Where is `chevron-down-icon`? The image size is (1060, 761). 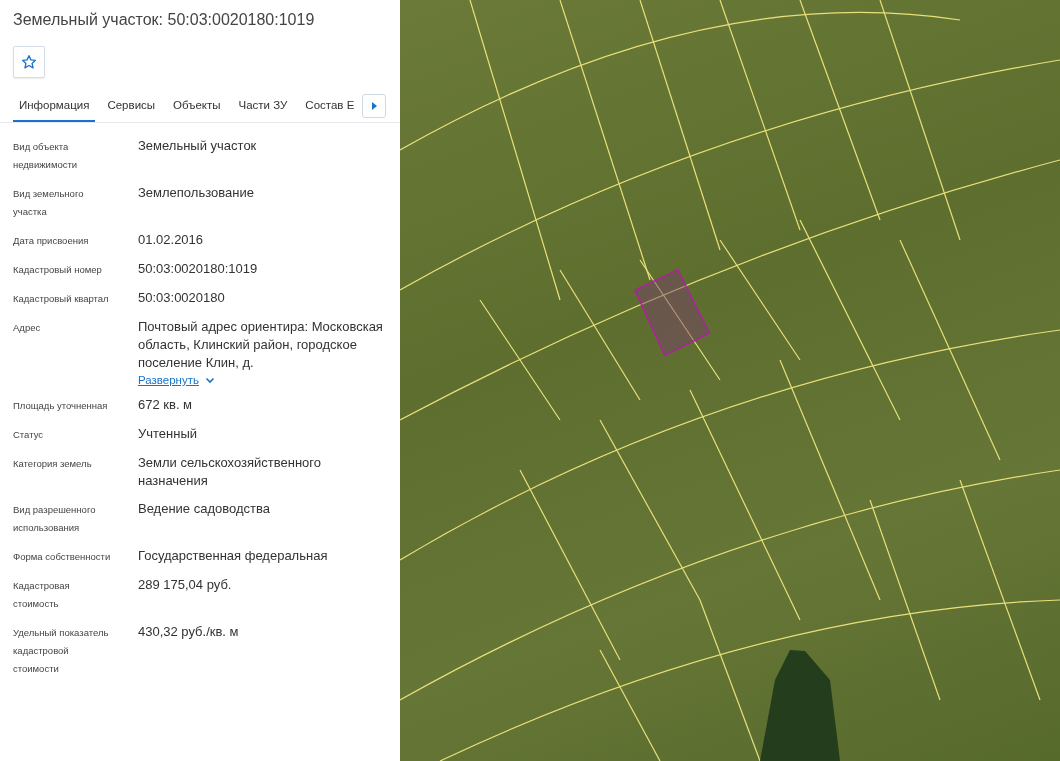 chevron-down-icon is located at coordinates (209, 380).